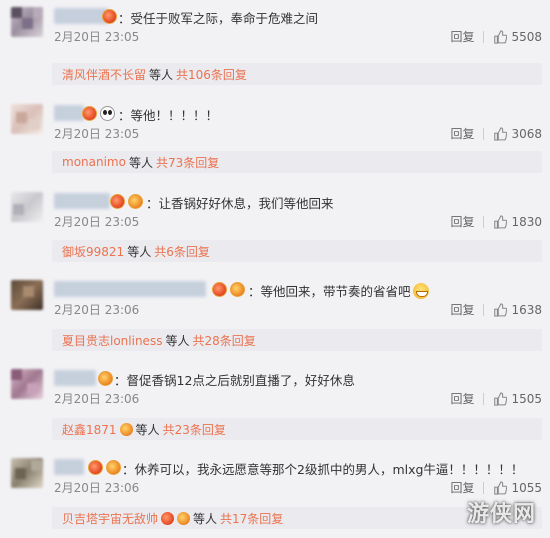 This screenshot has width=550, height=538. I want to click on reply-user-link: 夏目贵志lonliness, so click(112, 340).